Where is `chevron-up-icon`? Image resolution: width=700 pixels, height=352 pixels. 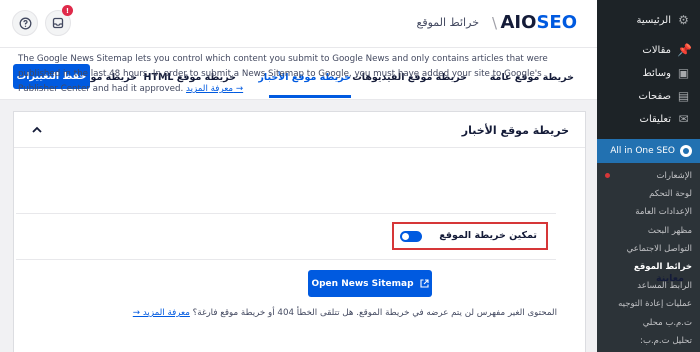 chevron-up-icon is located at coordinates (37, 130).